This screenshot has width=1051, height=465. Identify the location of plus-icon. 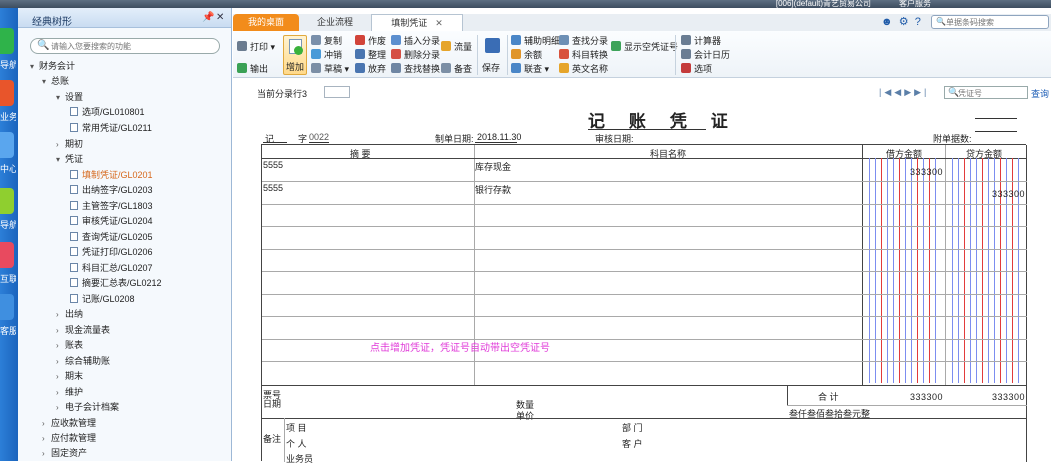
(298, 50).